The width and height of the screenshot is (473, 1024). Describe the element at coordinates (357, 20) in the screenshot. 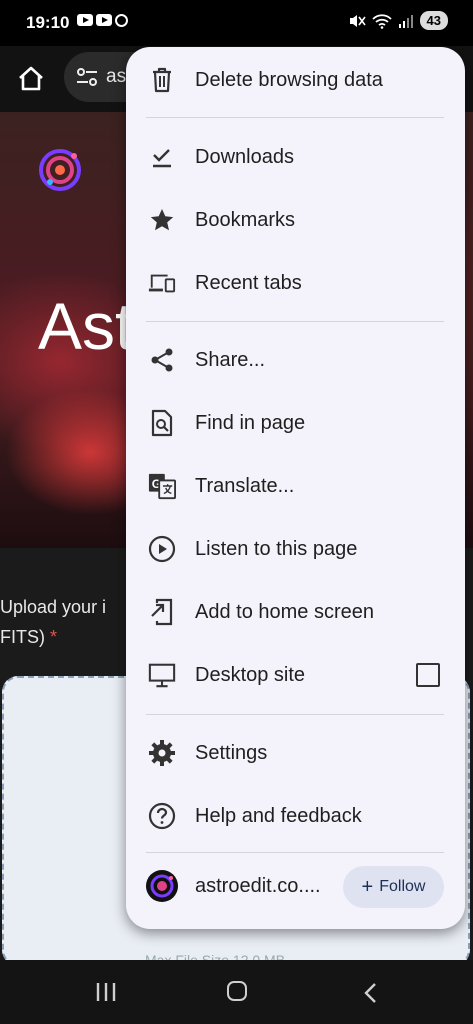

I see `mute-icon` at that location.